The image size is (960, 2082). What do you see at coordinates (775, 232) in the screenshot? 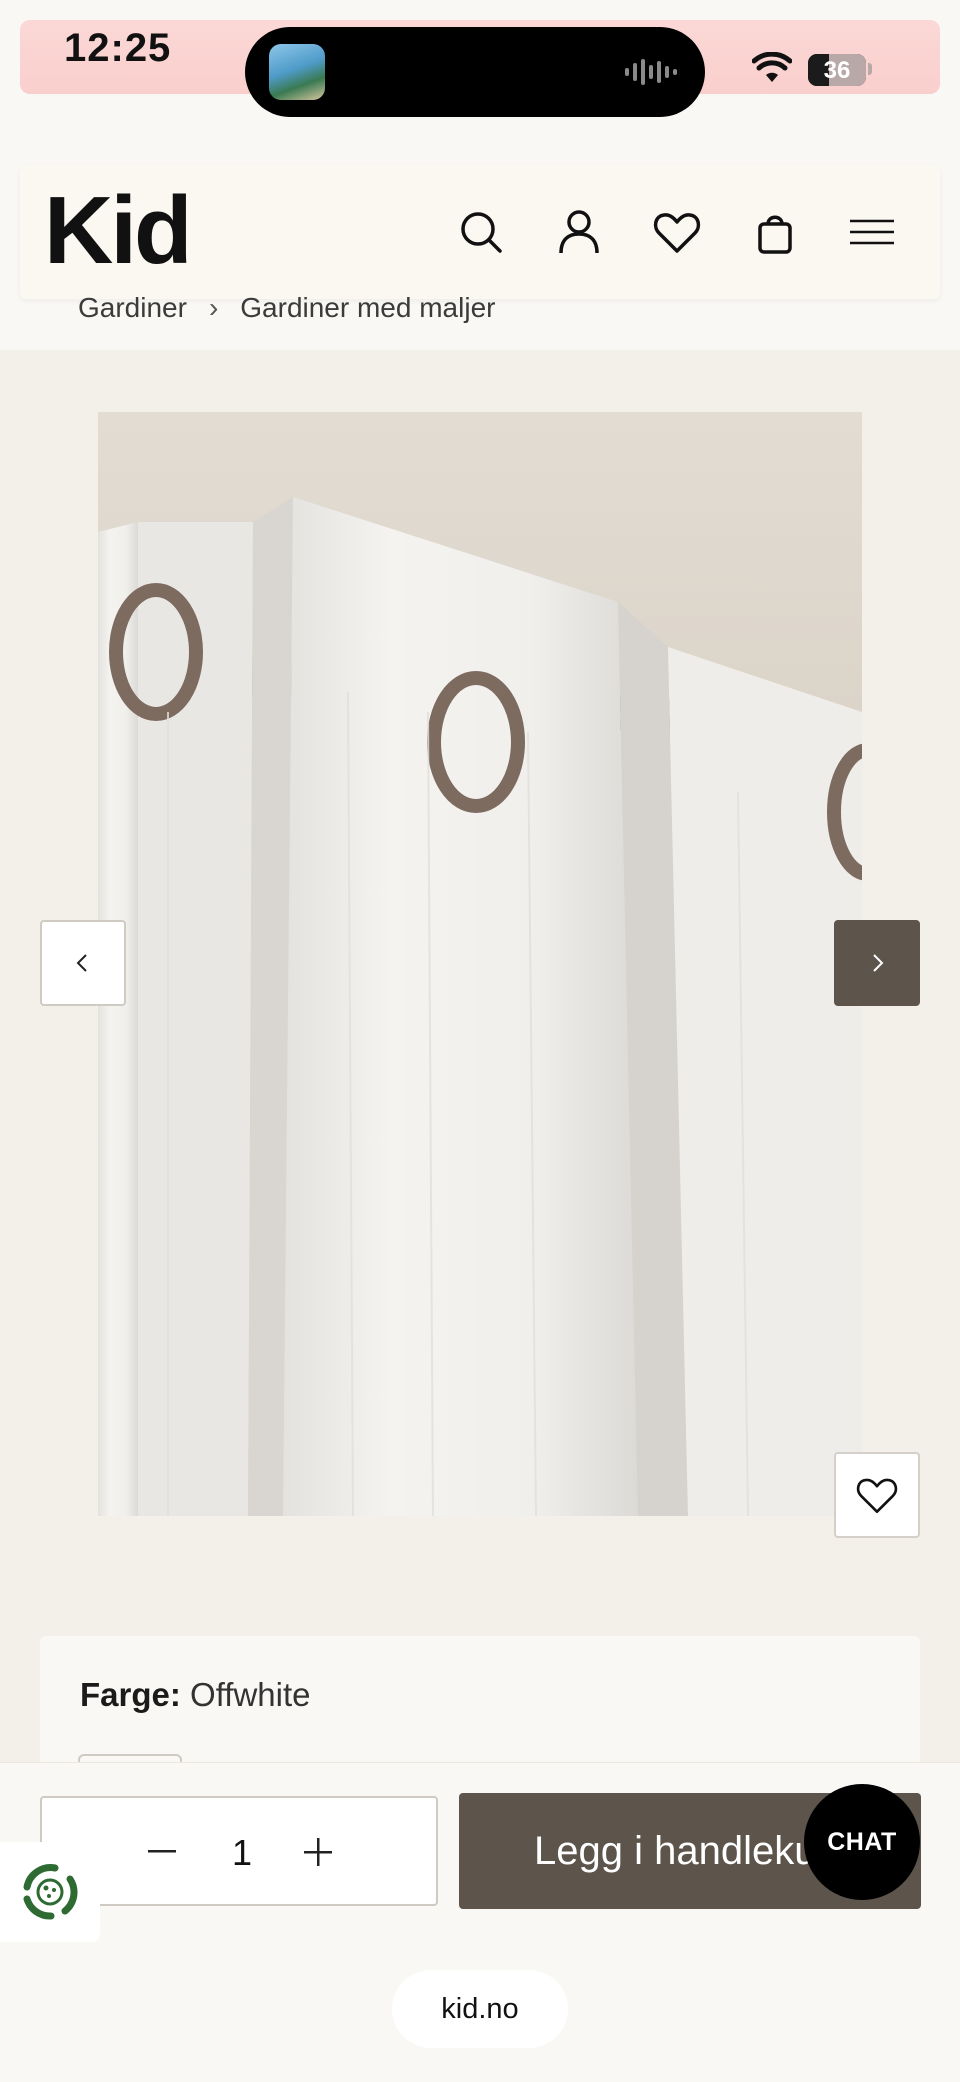
I see `bag-icon` at bounding box center [775, 232].